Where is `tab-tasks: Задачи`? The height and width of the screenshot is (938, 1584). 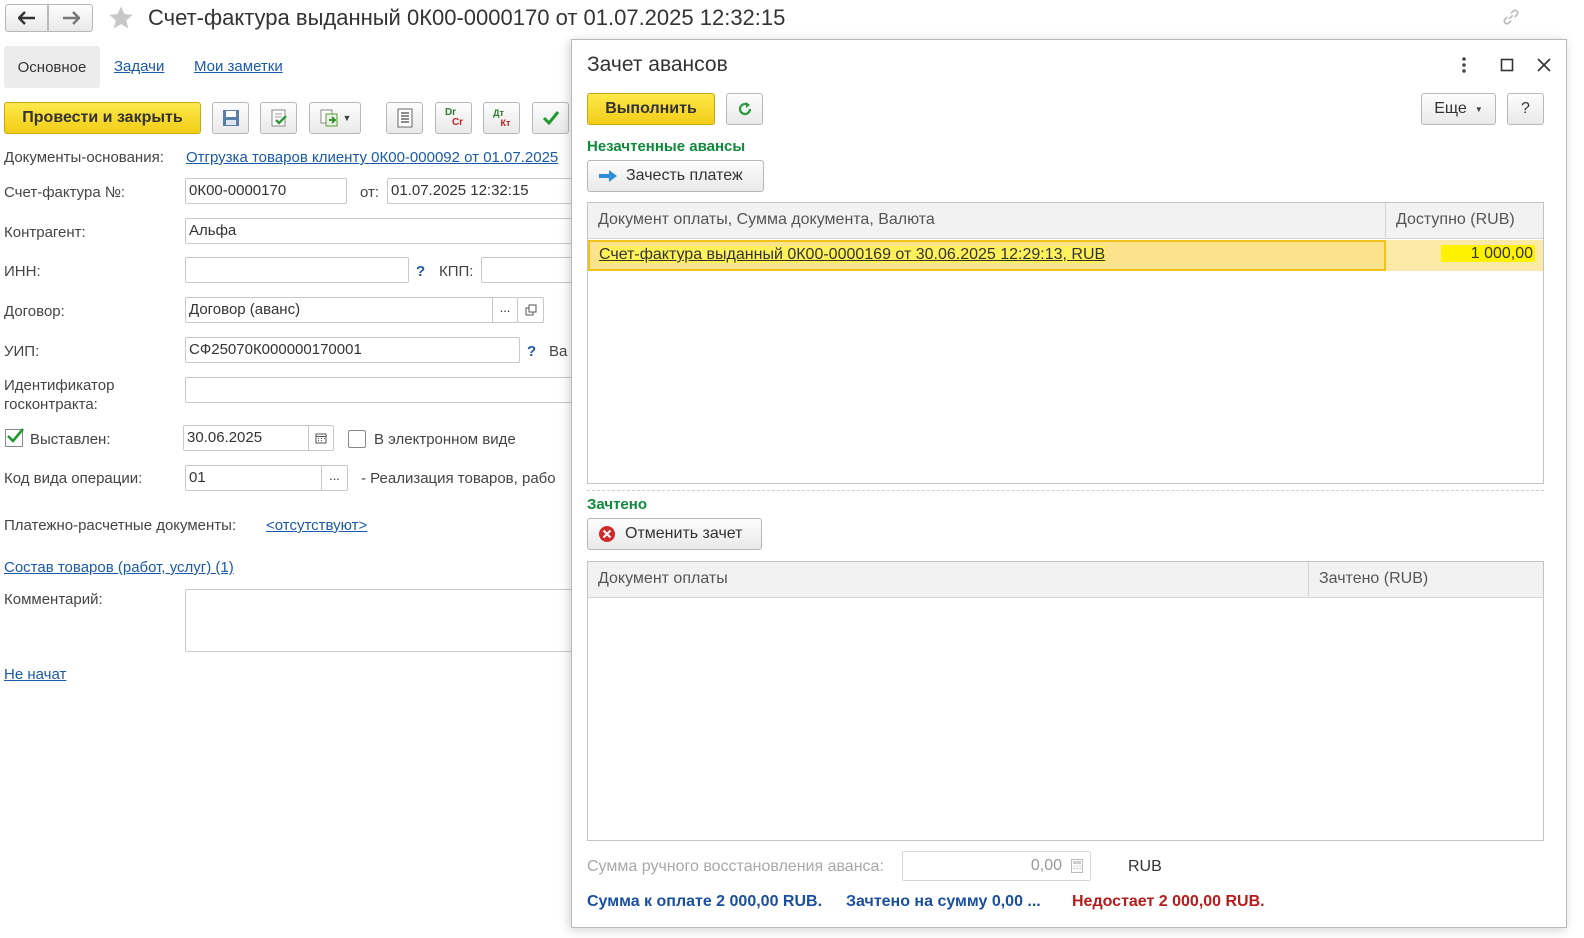 tab-tasks: Задачи is located at coordinates (139, 66).